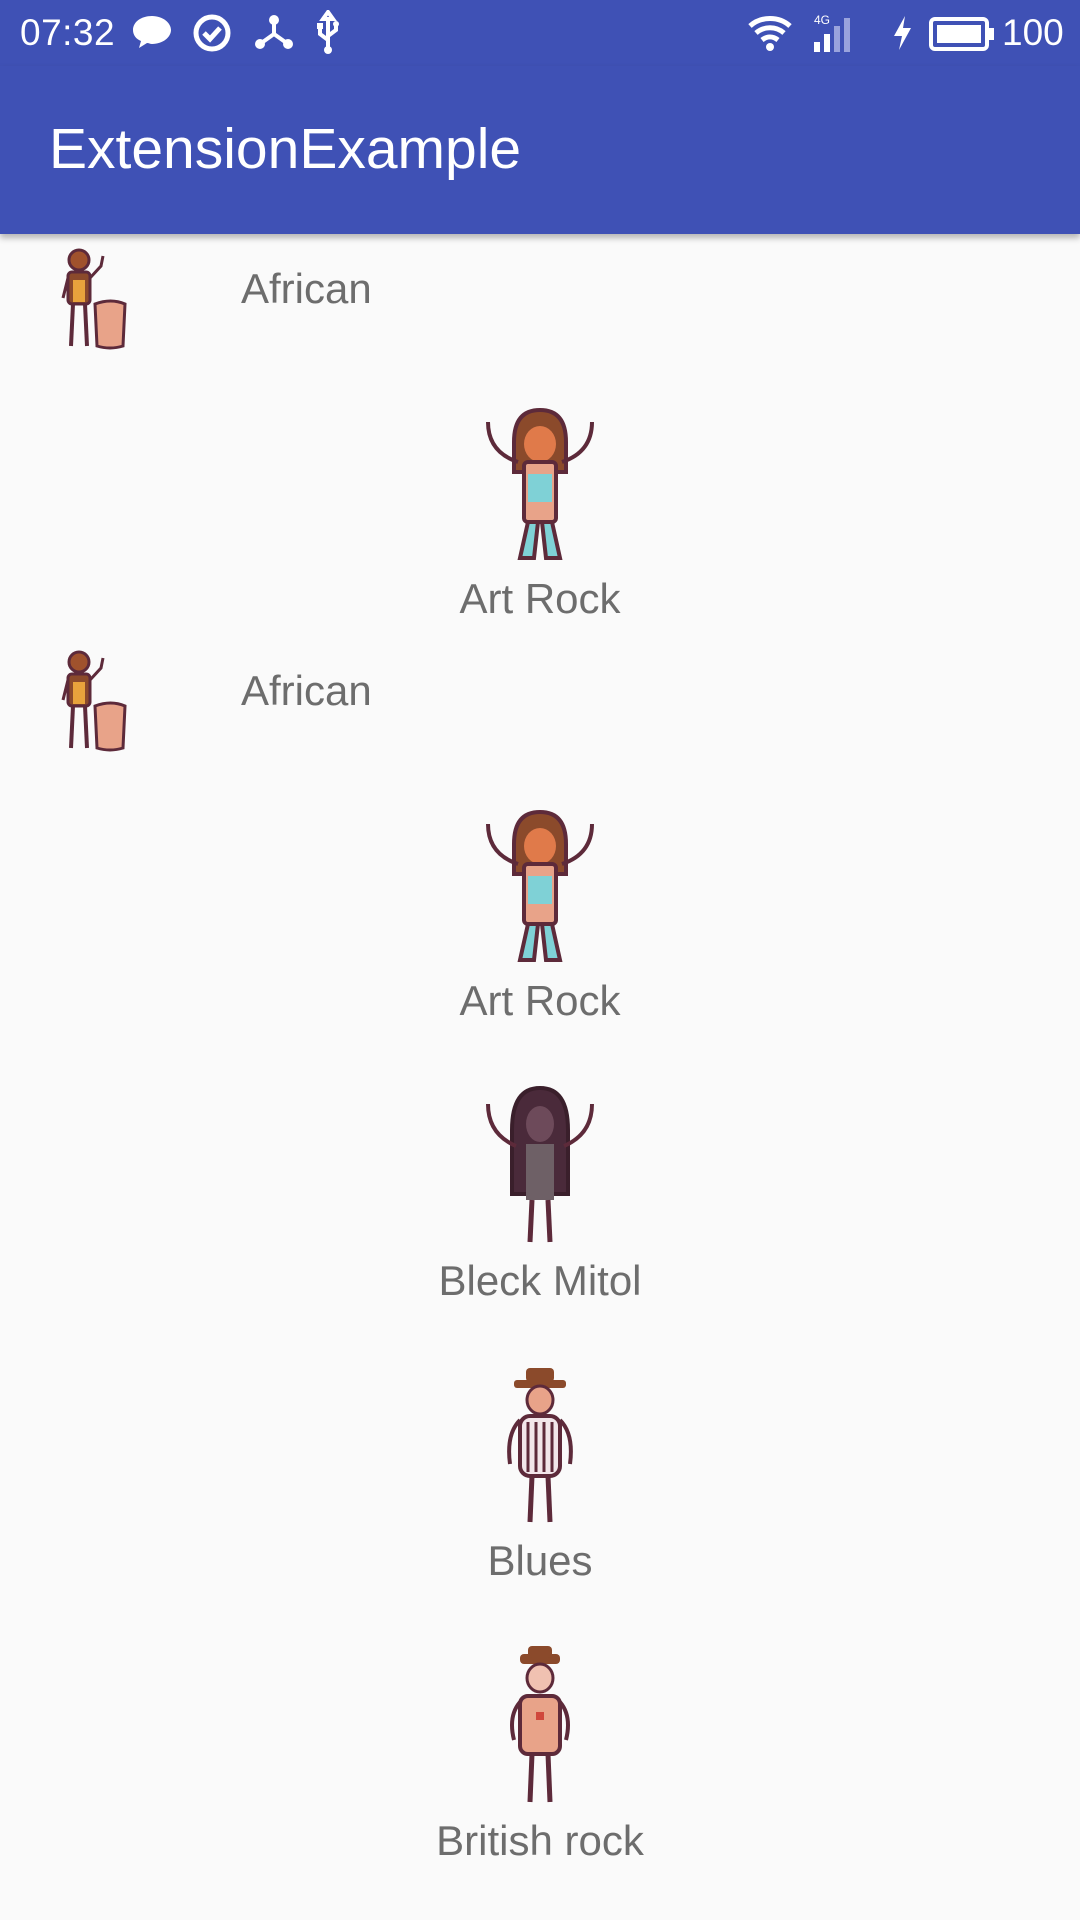 The image size is (1080, 1920). Describe the element at coordinates (540, 1447) in the screenshot. I see `blues-figure-icon` at that location.